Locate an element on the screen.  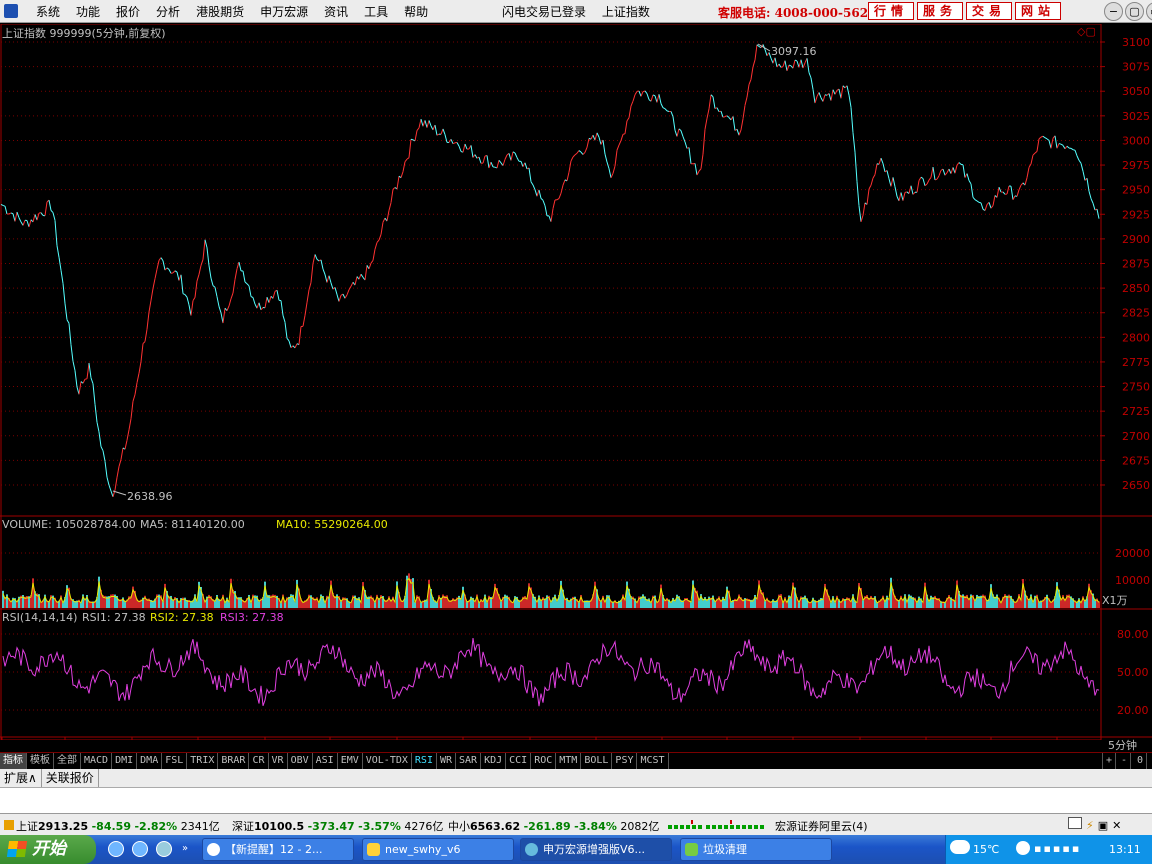
menu-item-tools: 工具 is located at coordinates (376, 11).